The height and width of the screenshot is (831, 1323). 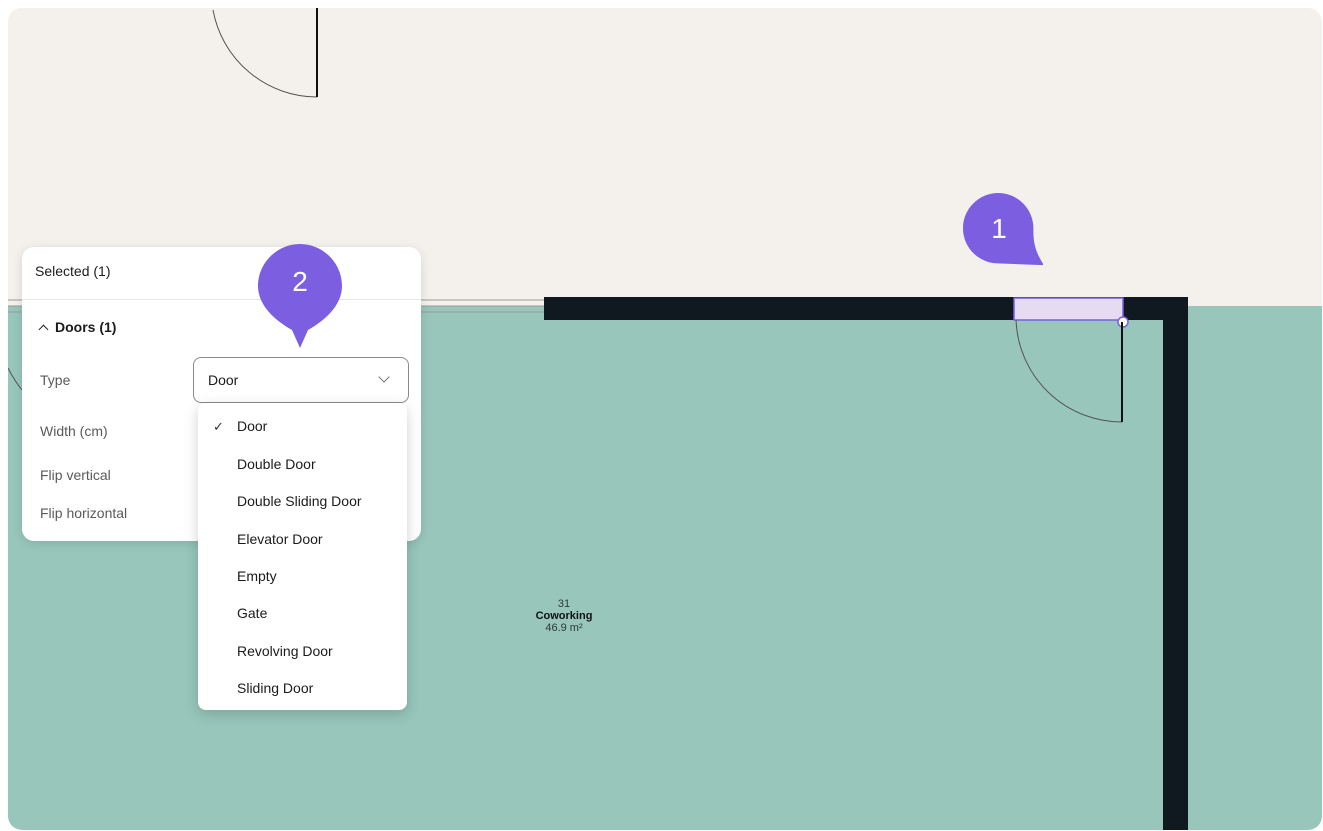 What do you see at coordinates (223, 380) in the screenshot?
I see `type-select-value: Door` at bounding box center [223, 380].